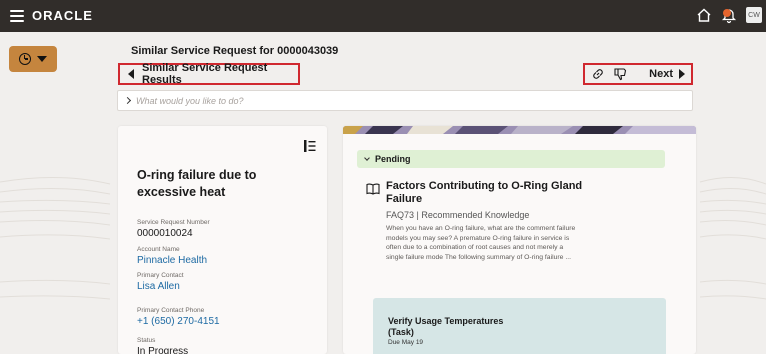 The height and width of the screenshot is (354, 766). What do you see at coordinates (511, 159) in the screenshot?
I see `pending-section-toggle: Pending` at bounding box center [511, 159].